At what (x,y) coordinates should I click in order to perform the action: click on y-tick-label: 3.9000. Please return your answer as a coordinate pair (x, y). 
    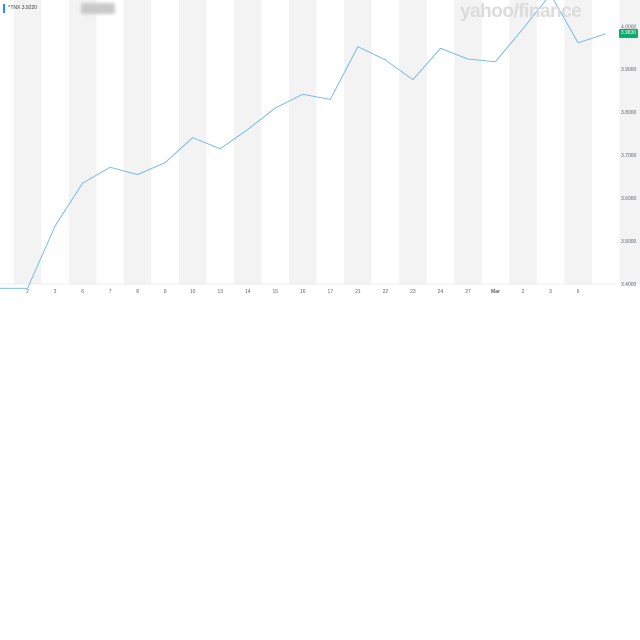
    Looking at the image, I should click on (629, 70).